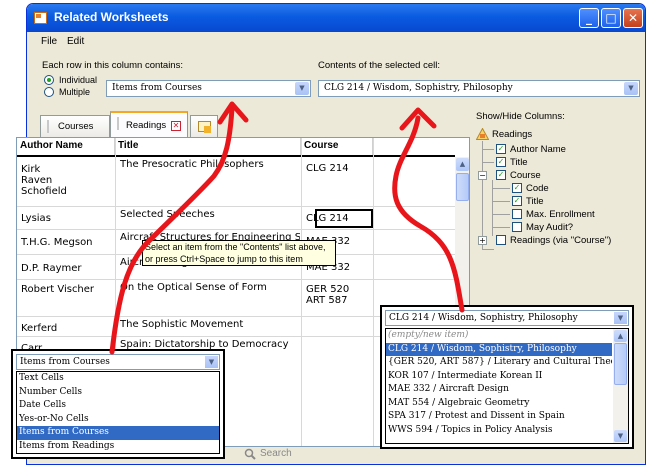 The width and height of the screenshot is (651, 468). What do you see at coordinates (36, 218) in the screenshot?
I see `author-cell: Lysias` at bounding box center [36, 218].